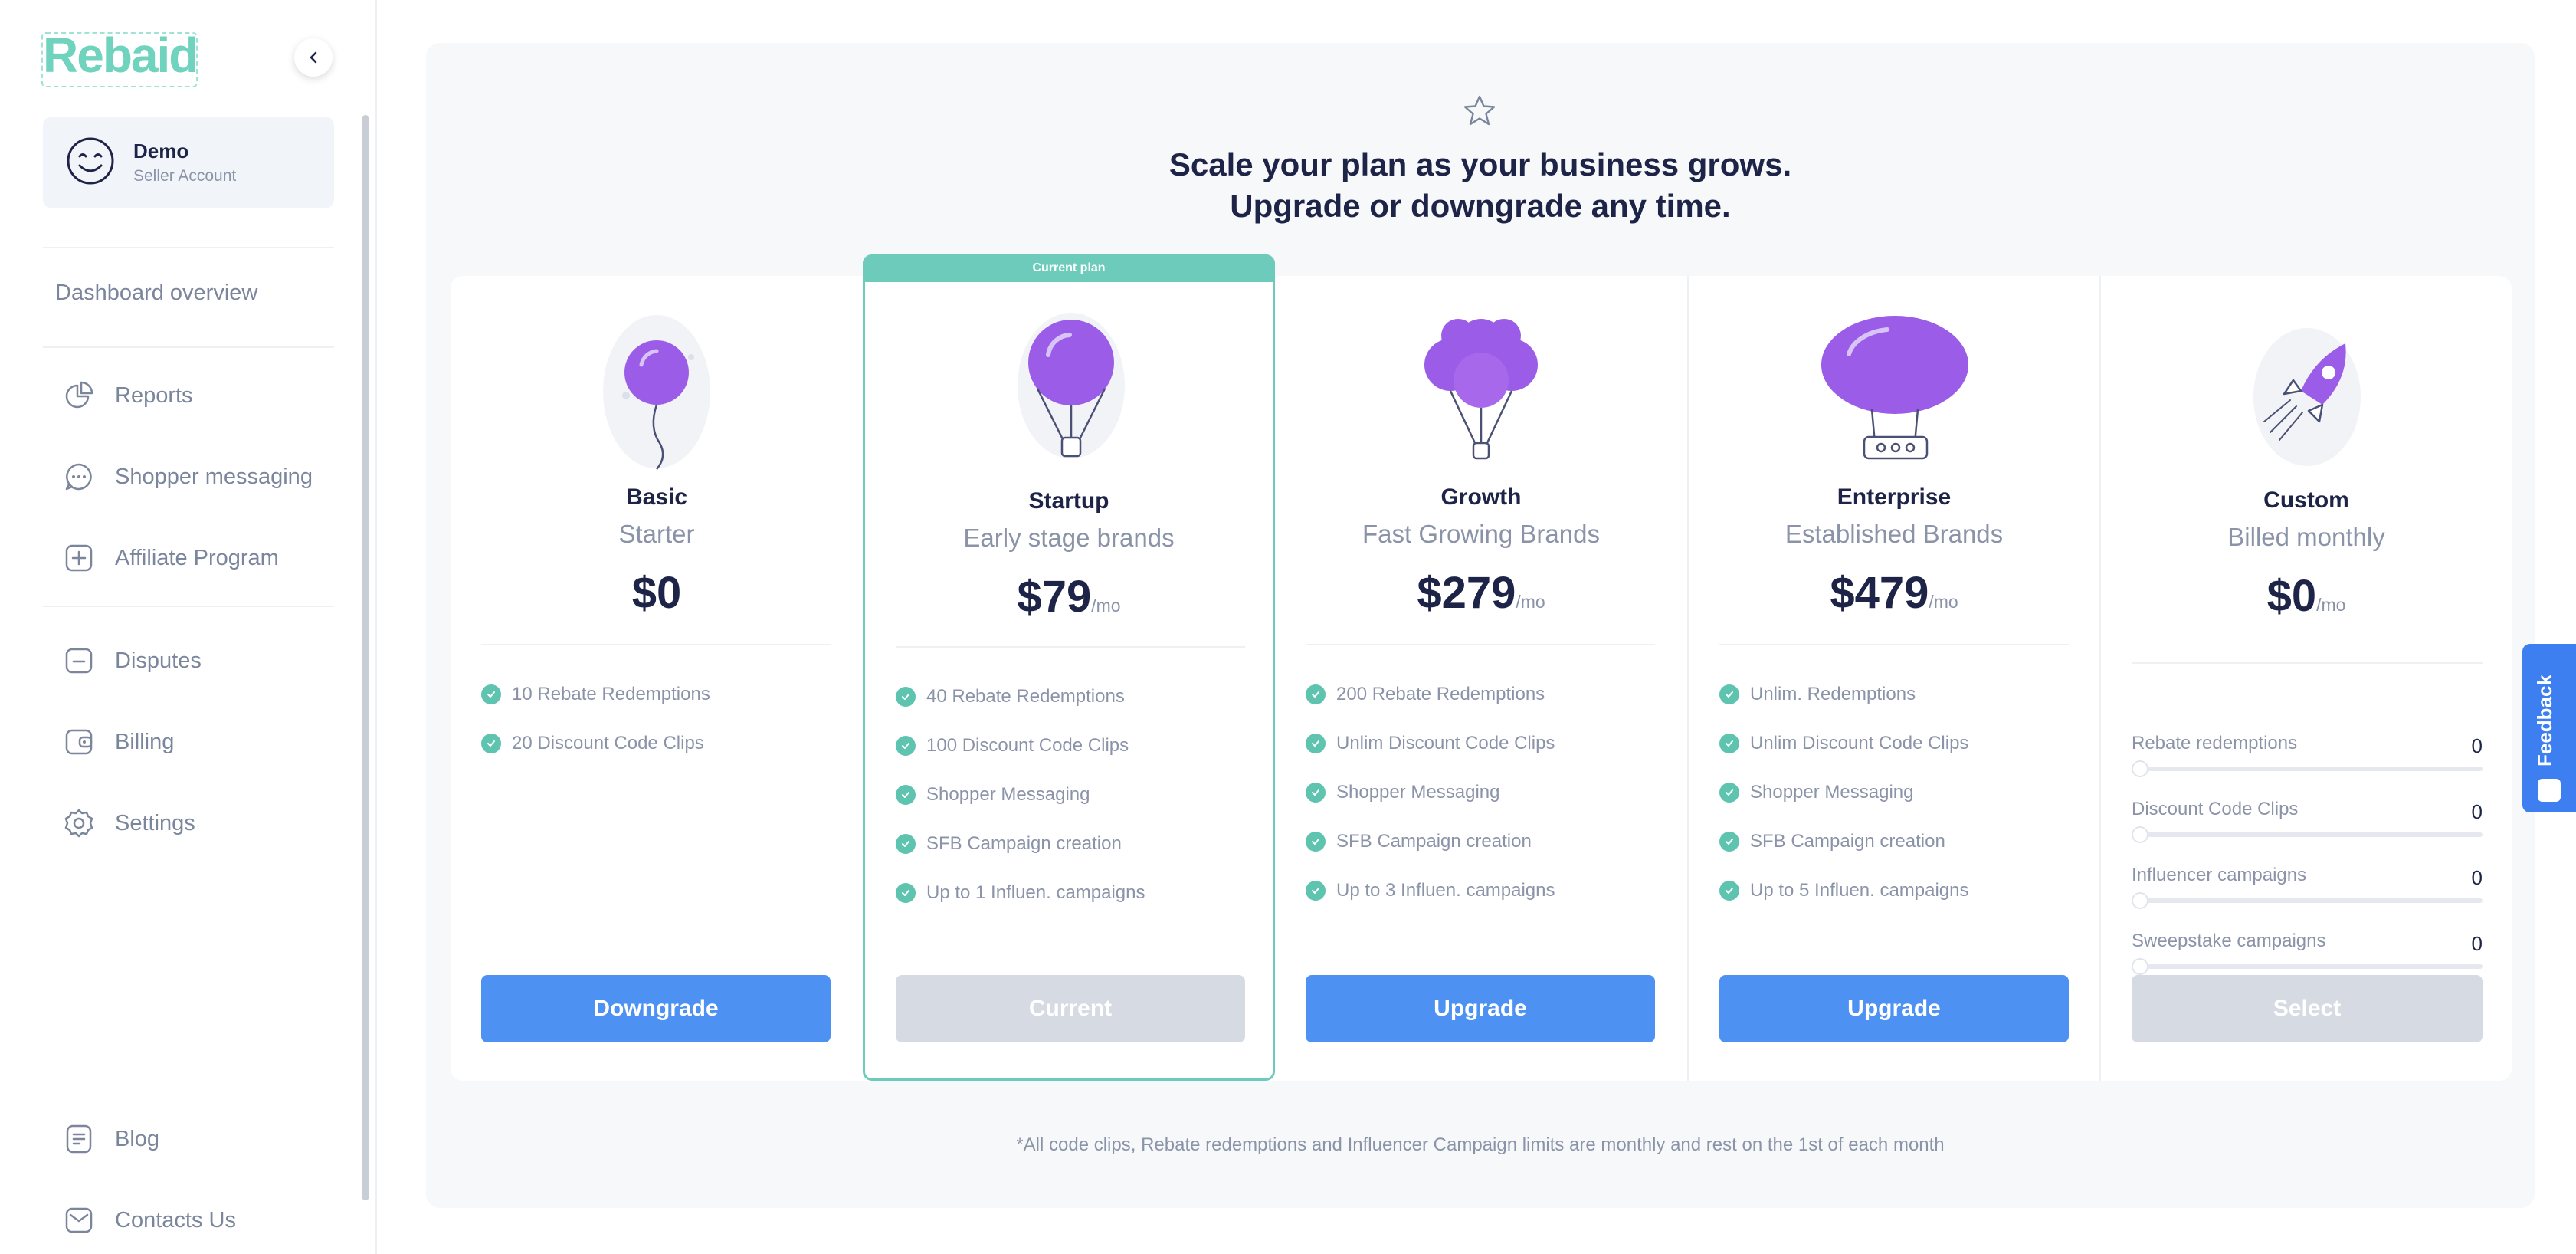 The width and height of the screenshot is (2576, 1254). What do you see at coordinates (2229, 941) in the screenshot?
I see `slider-label: Sweepstake campaigns` at bounding box center [2229, 941].